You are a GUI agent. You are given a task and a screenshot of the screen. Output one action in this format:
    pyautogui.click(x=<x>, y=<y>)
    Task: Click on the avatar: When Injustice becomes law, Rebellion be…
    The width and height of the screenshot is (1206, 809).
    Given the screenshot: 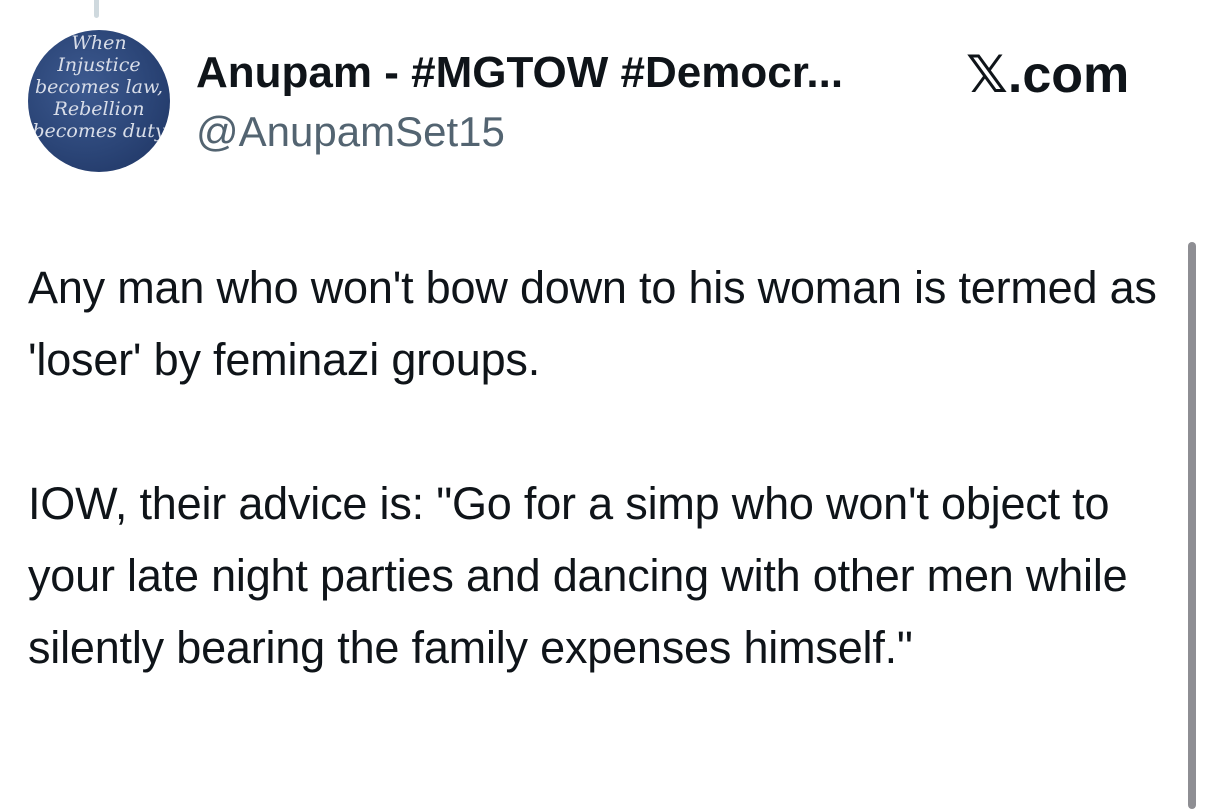 What is the action you would take?
    pyautogui.click(x=99, y=101)
    